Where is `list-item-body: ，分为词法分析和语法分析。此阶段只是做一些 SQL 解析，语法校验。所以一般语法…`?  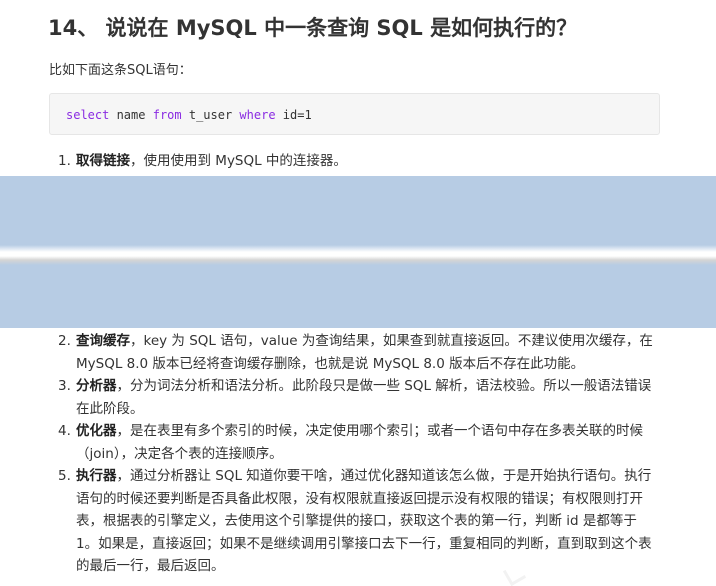
list-item-body: ，分为词法分析和语法分析。此阶段只是做一些 SQL 解析，语法校验。所以一般语法… is located at coordinates (364, 397).